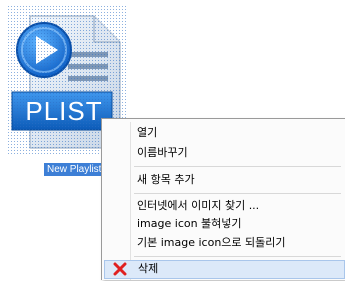 The width and height of the screenshot is (345, 281). I want to click on menu-item-restore-default-icon: 기본 image icon으로 되돌리기, so click(224, 242).